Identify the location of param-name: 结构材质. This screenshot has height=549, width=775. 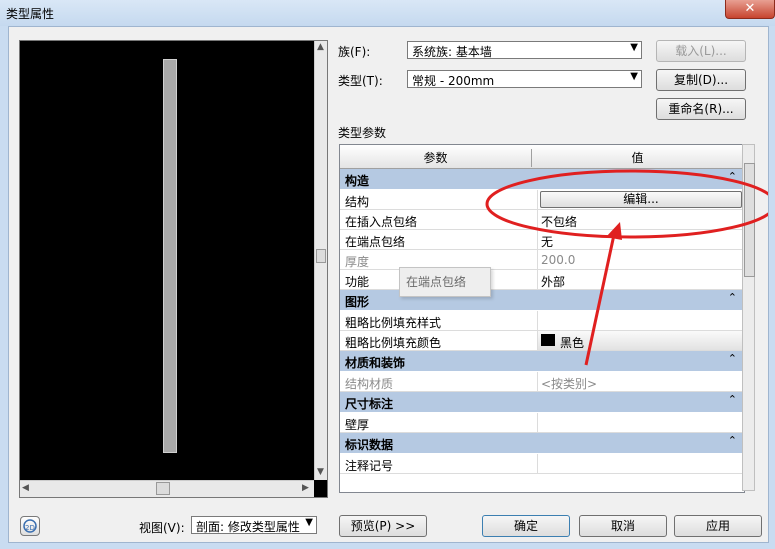
(369, 384).